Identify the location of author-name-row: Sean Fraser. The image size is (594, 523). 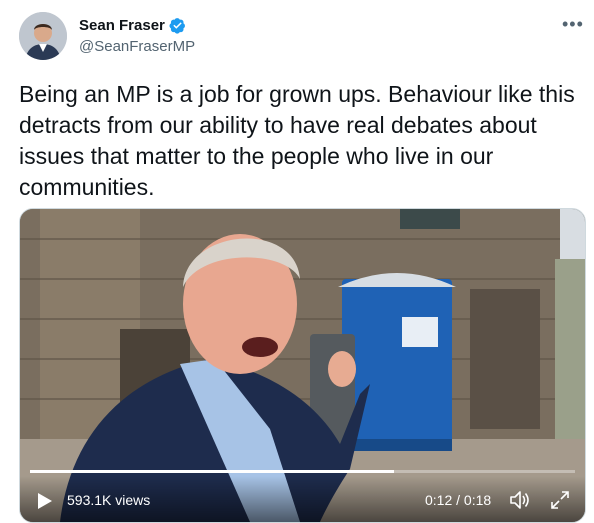
(132, 25).